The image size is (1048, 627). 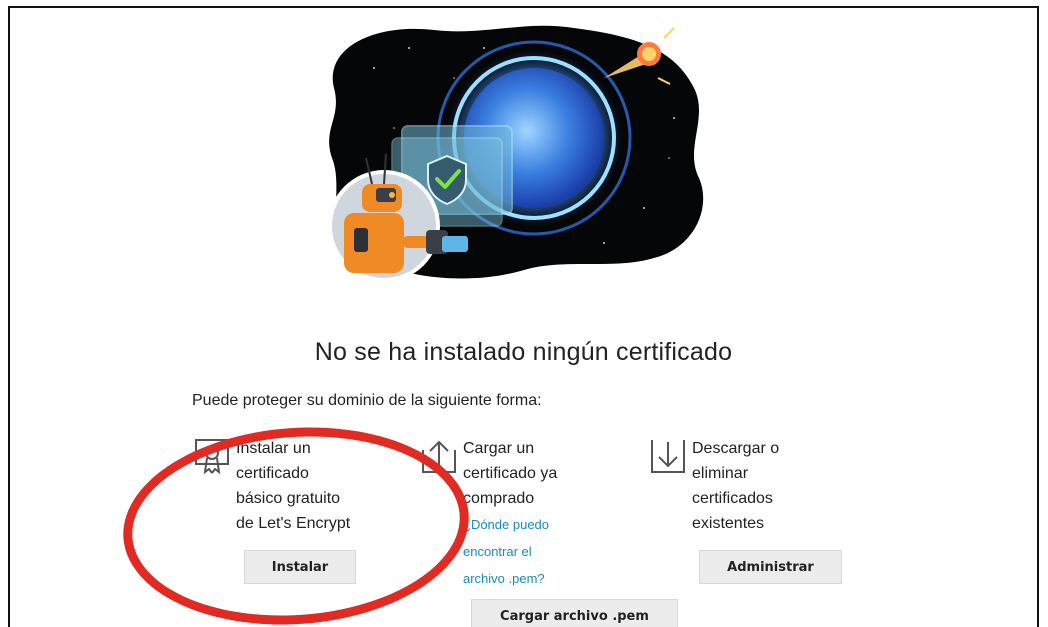 I want to click on link-line: archivo .pem?, so click(x=504, y=578).